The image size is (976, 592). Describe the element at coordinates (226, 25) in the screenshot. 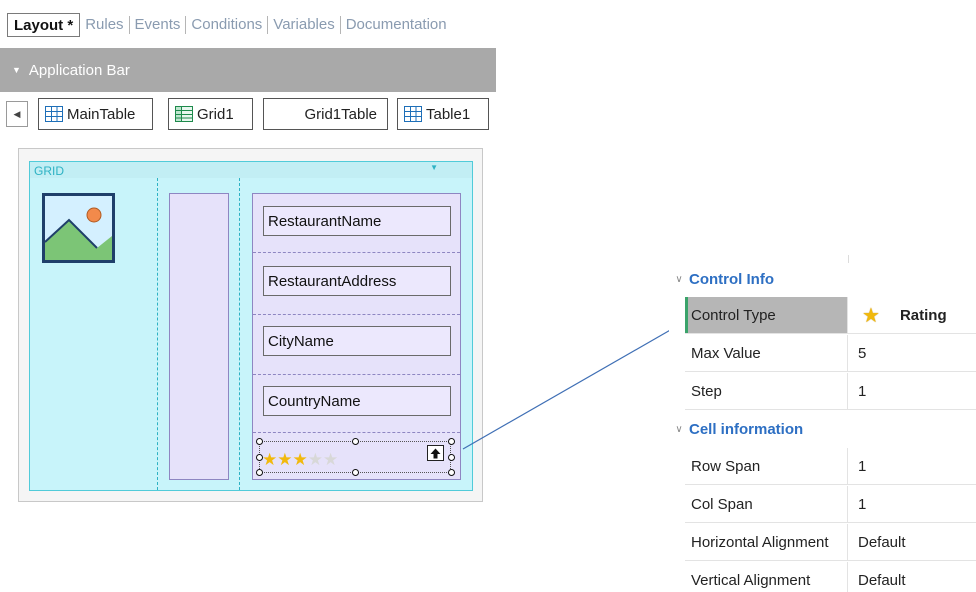

I see `tab-conditions: Conditions` at that location.